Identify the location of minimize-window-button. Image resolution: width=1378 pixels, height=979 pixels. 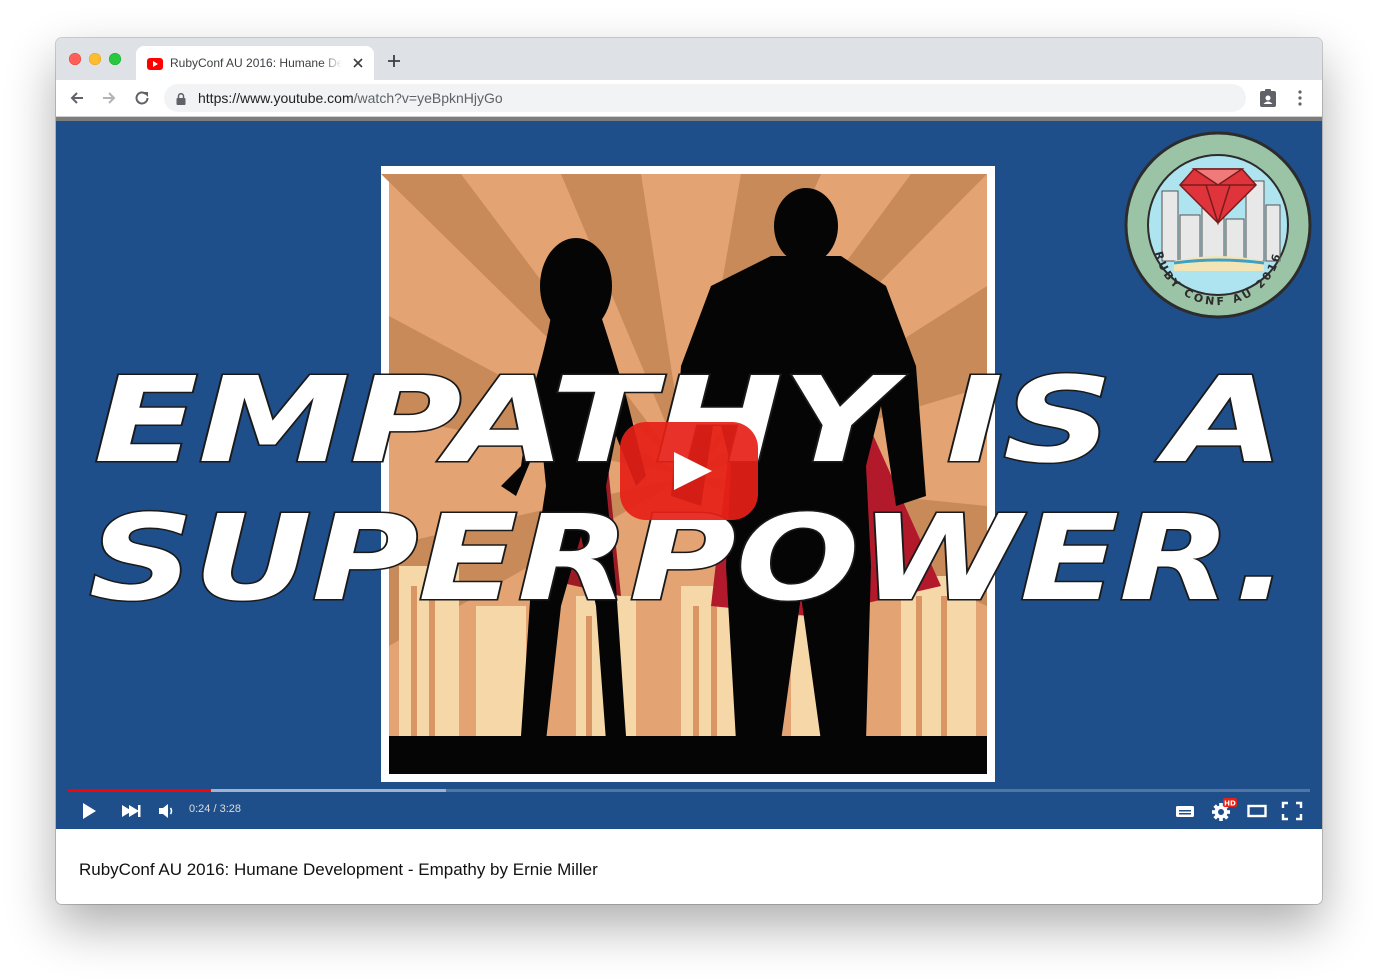
(95, 59).